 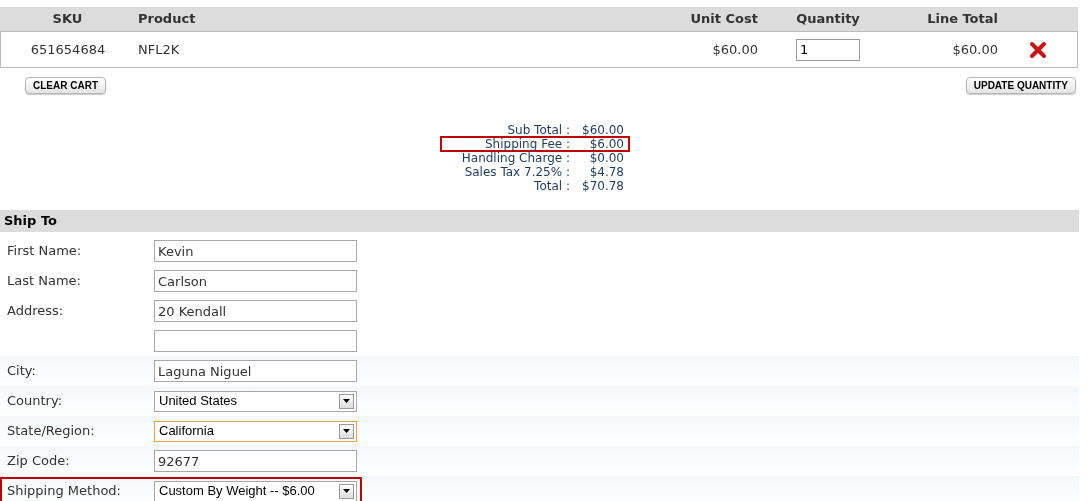 I want to click on column-header: Quantity, so click(x=828, y=19).